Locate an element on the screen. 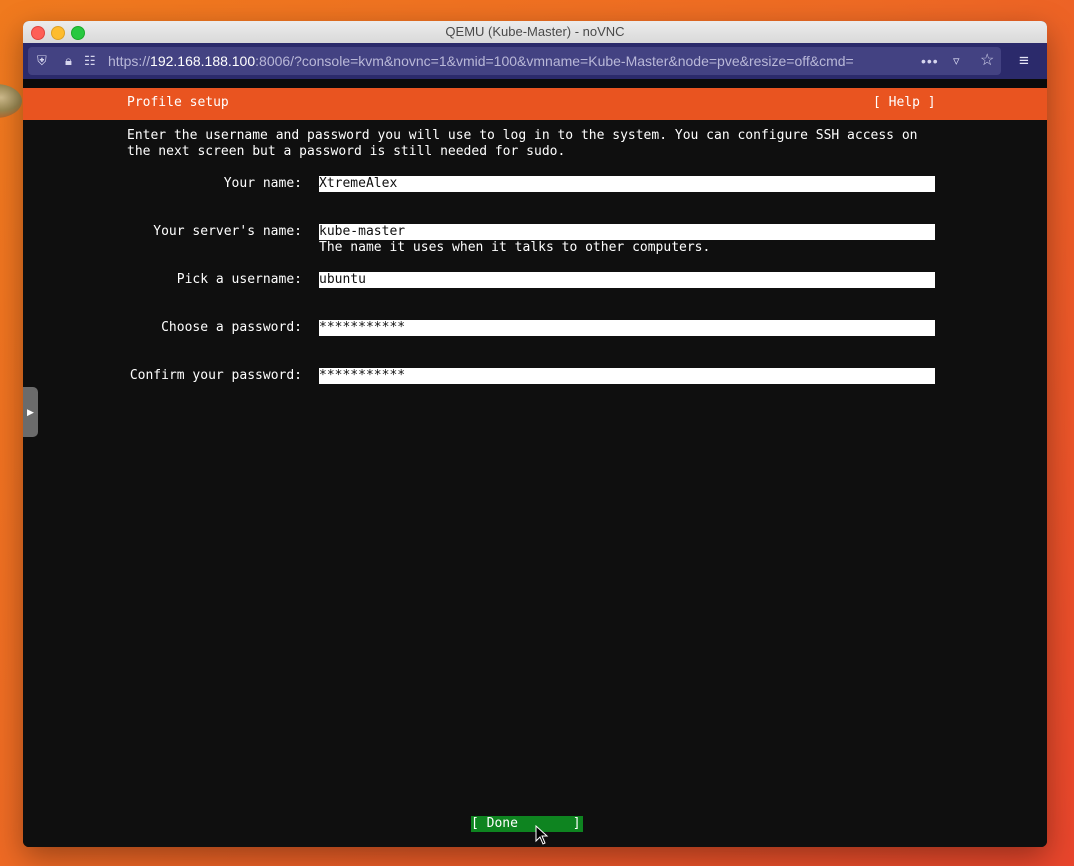 The width and height of the screenshot is (1074, 866). your-name-value: XtremeAlex is located at coordinates (358, 183).